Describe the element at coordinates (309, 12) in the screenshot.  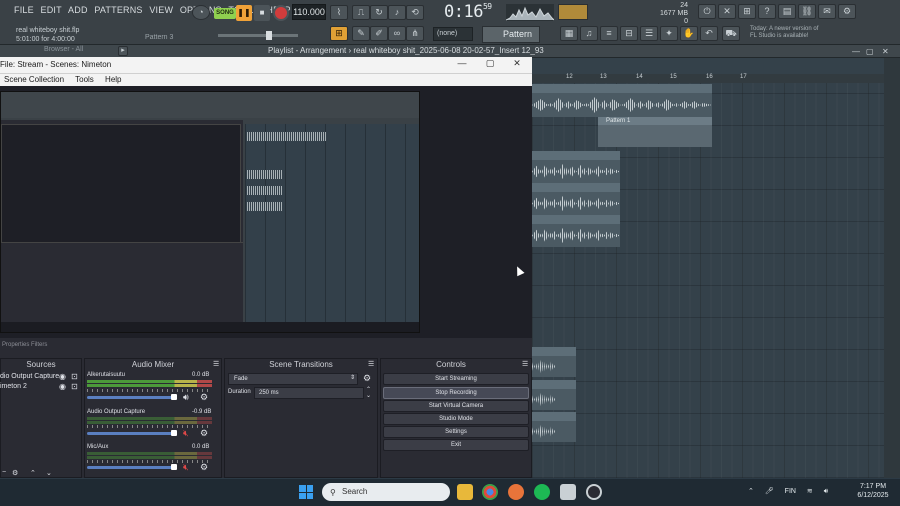
I see `tempo-display: 110.000` at that location.